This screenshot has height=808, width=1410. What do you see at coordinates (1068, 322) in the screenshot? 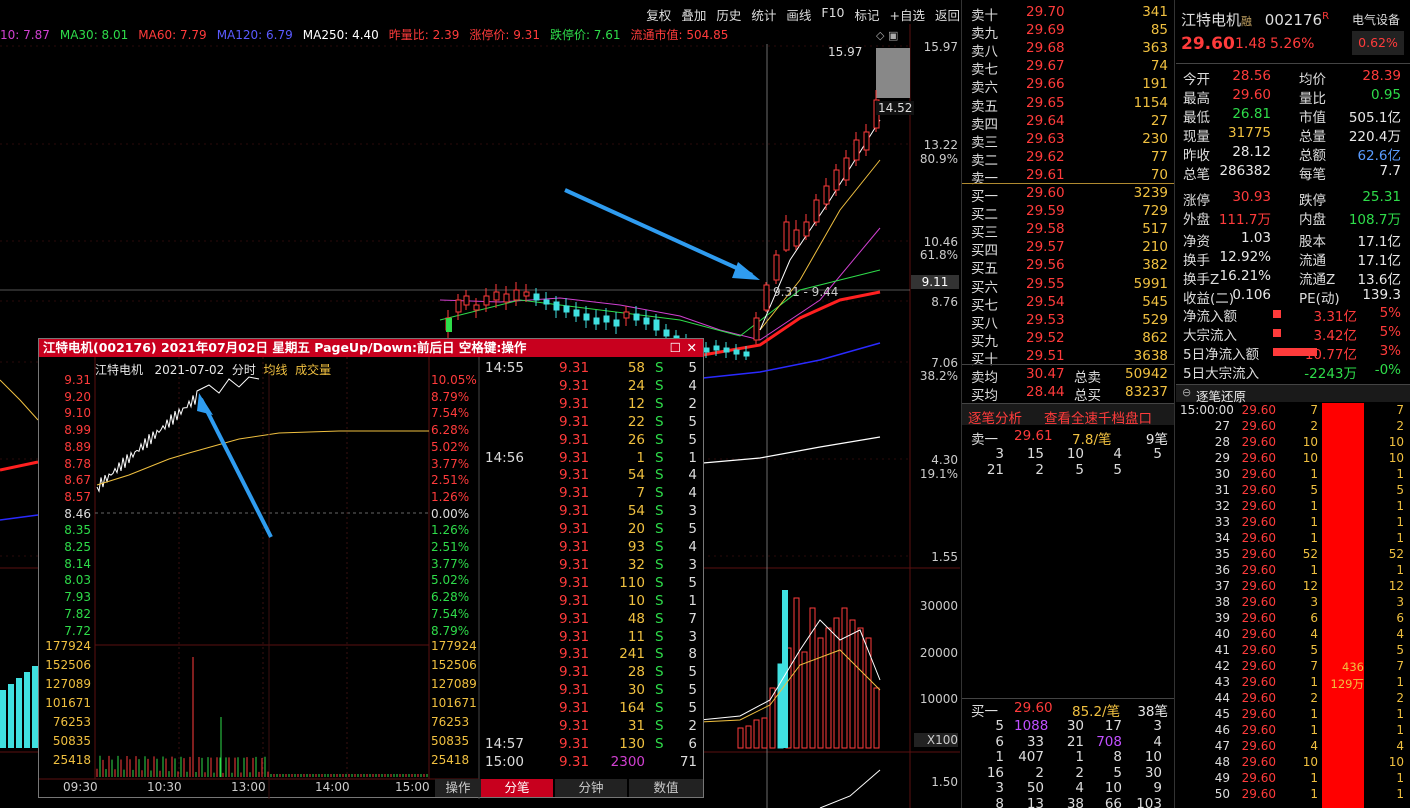
I see `order-book-row: 买八 29.53 529` at bounding box center [1068, 322].